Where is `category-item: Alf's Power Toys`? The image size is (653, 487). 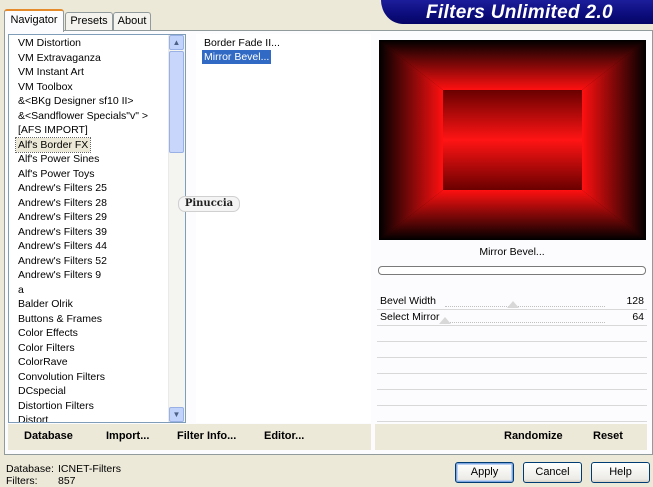
category-item: Alf's Power Toys is located at coordinates (56, 174).